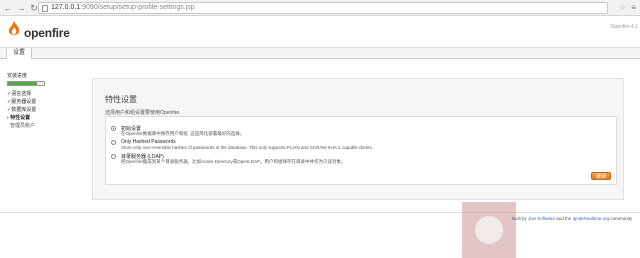 This screenshot has height=258, width=640. What do you see at coordinates (600, 176) in the screenshot?
I see `continue-button: 继续` at bounding box center [600, 176].